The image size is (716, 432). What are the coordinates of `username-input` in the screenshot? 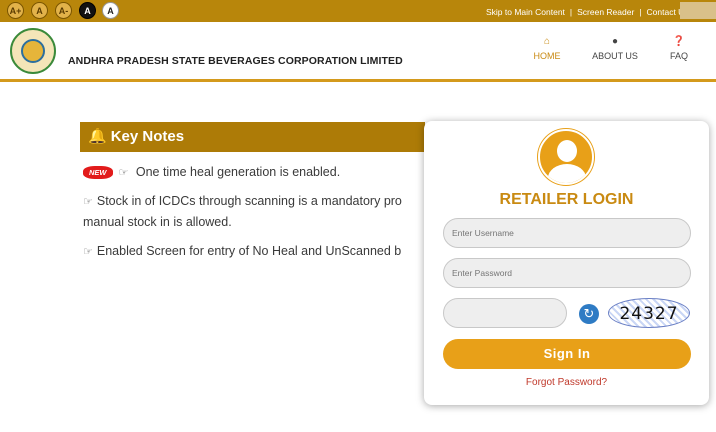 It's located at (567, 233).